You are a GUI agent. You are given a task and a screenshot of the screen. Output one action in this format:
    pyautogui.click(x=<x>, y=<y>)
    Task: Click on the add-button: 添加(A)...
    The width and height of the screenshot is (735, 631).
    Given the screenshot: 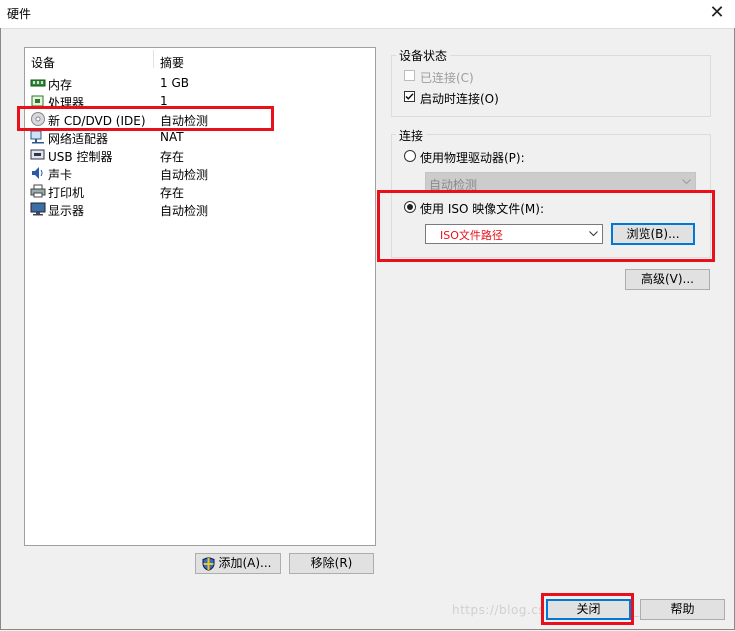 What is the action you would take?
    pyautogui.click(x=238, y=563)
    